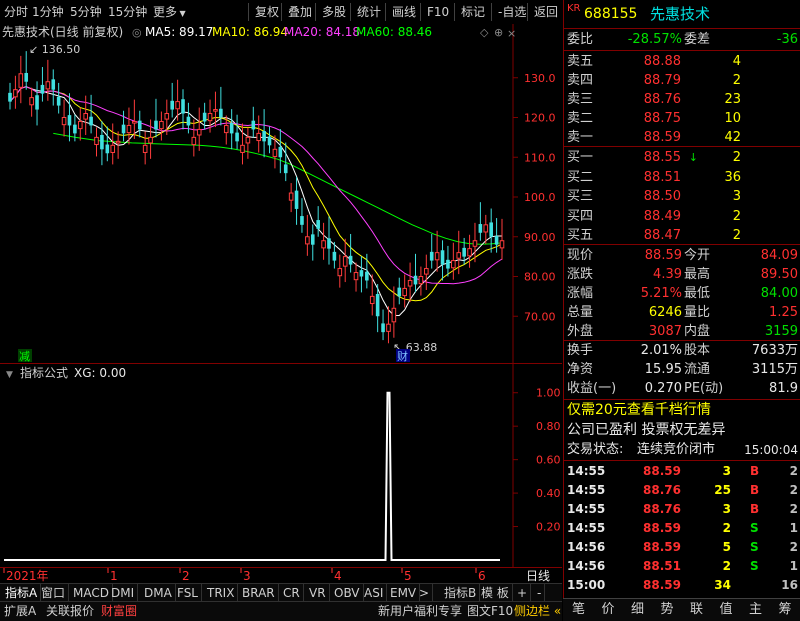 Image resolution: width=800 pixels, height=621 pixels. Describe the element at coordinates (785, 610) in the screenshot. I see `right-tab-7: 筹` at that location.